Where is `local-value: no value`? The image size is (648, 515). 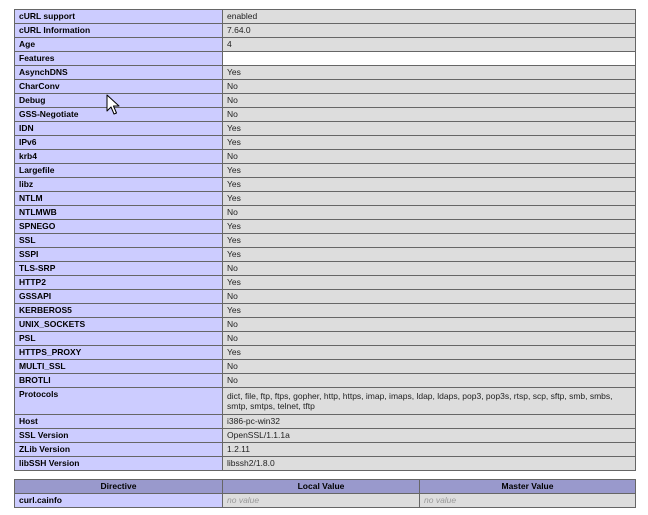
local-value: no value is located at coordinates (321, 500).